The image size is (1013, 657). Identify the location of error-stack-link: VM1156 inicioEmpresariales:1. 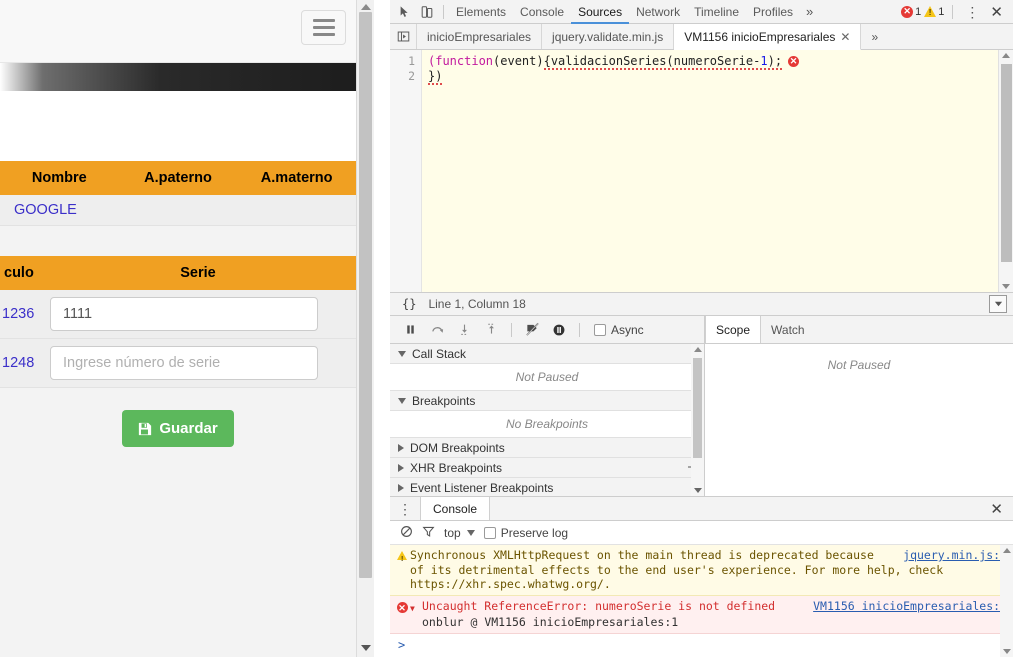
(581, 622).